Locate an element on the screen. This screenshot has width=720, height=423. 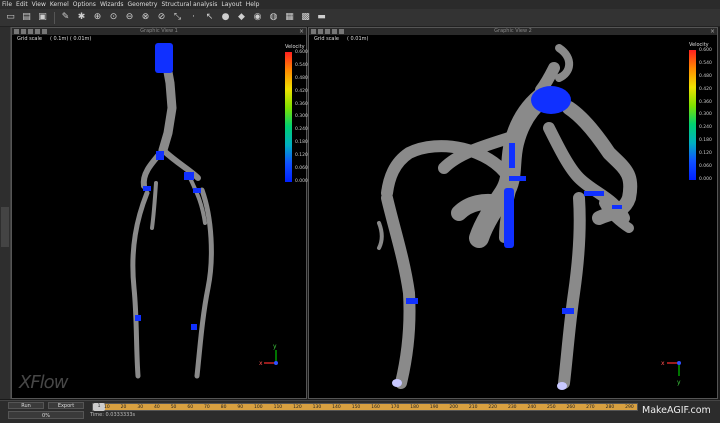
save-icon: ▣ is located at coordinates (42, 17).